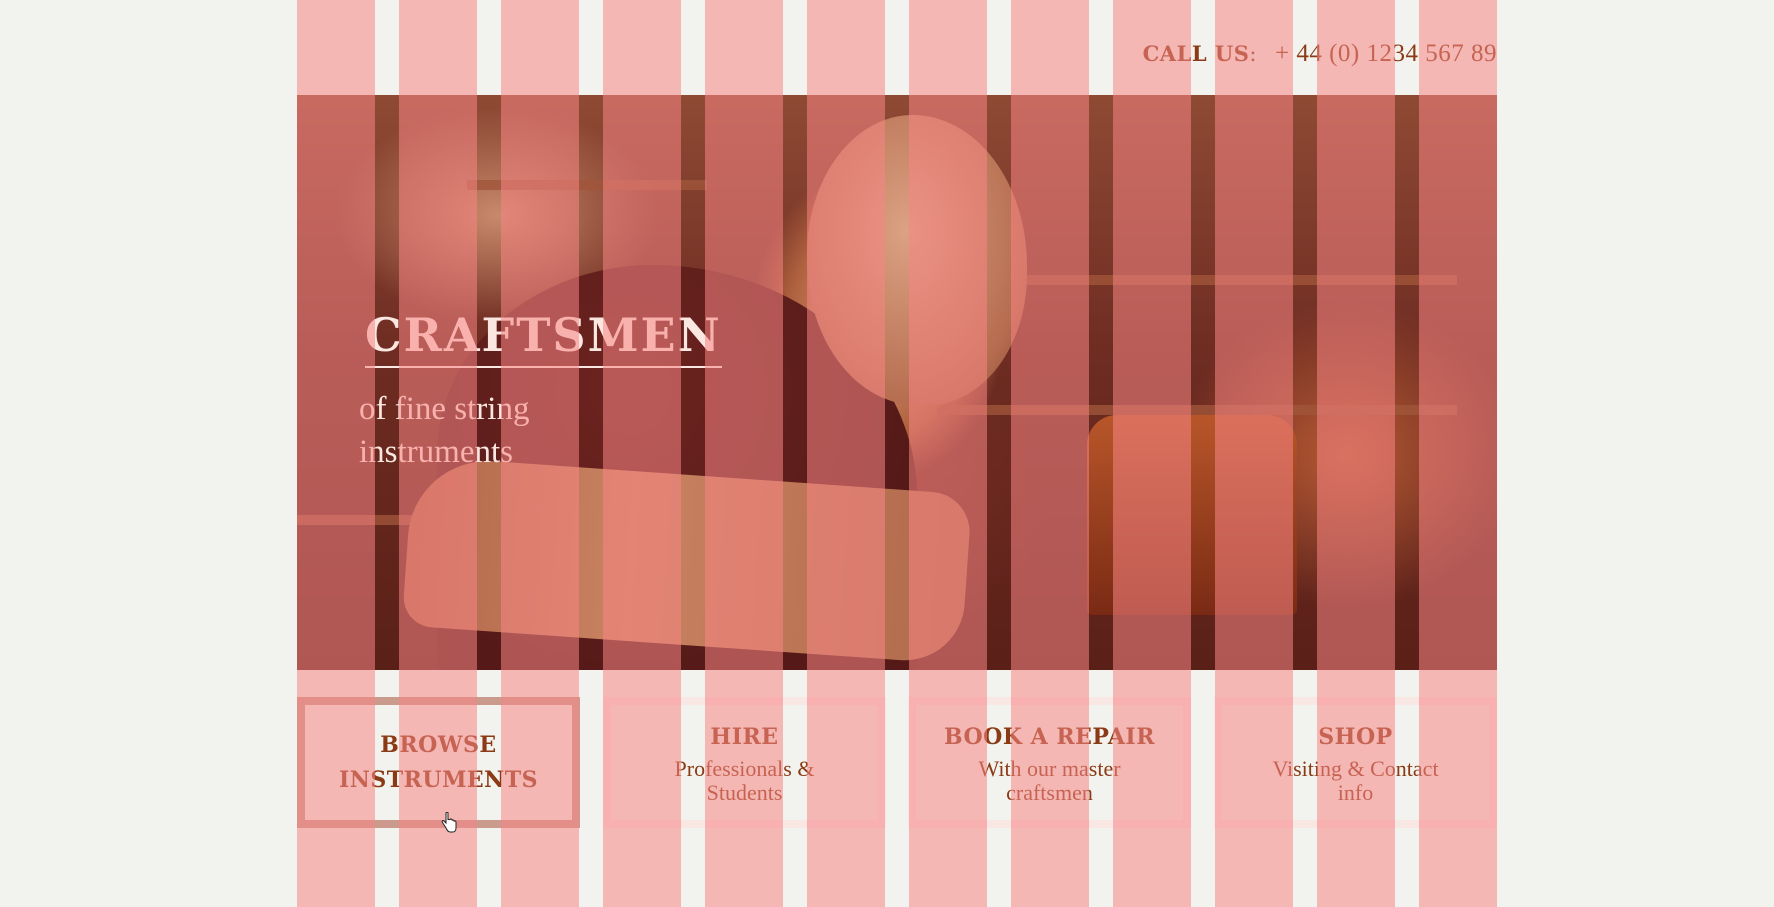  I want to click on tile-title: SHOP, so click(1355, 737).